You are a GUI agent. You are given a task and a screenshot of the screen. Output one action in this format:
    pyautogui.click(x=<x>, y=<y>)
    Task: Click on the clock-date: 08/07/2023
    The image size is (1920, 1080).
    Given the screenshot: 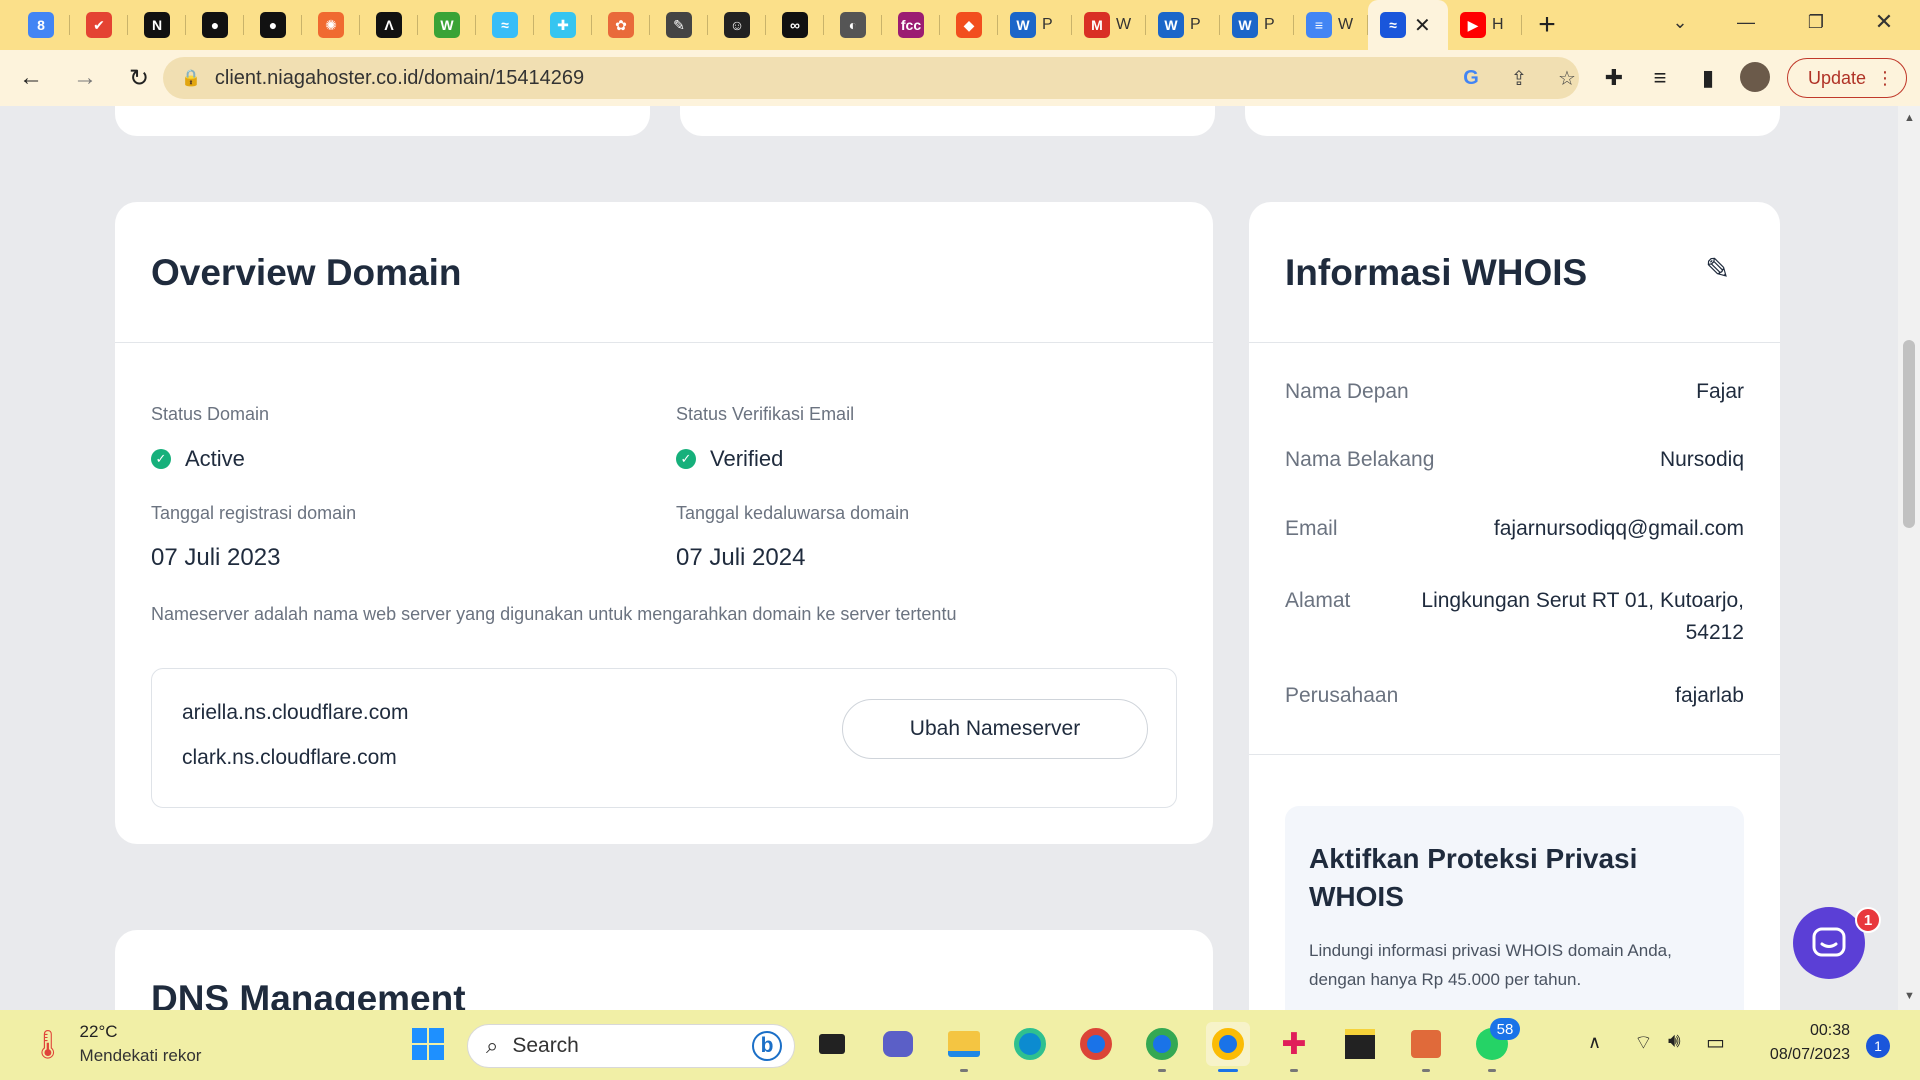 What is the action you would take?
    pyautogui.click(x=1801, y=1055)
    